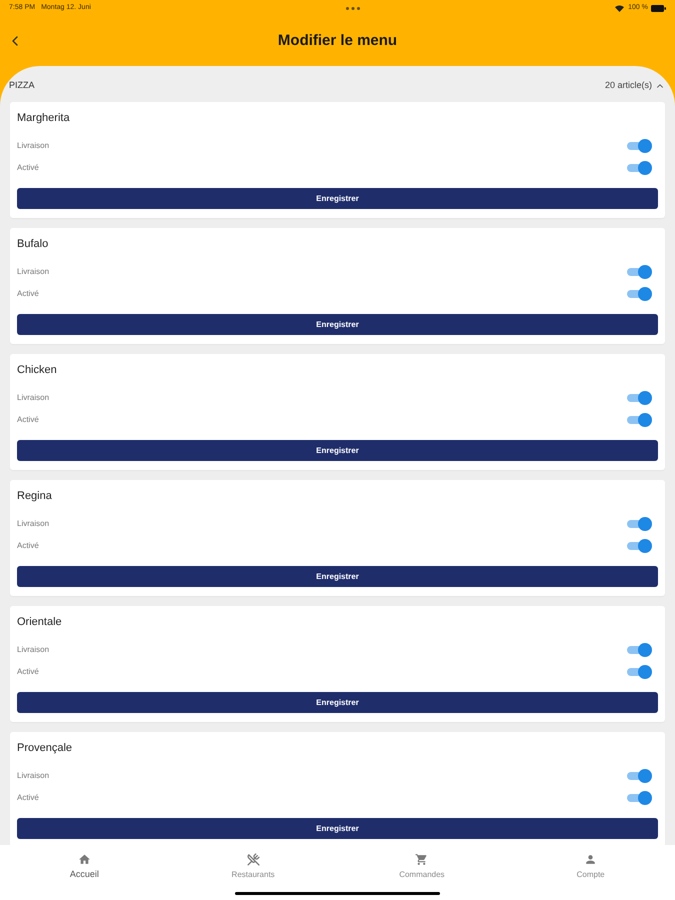  What do you see at coordinates (253, 867) in the screenshot?
I see `nav-tab: Restaurants` at bounding box center [253, 867].